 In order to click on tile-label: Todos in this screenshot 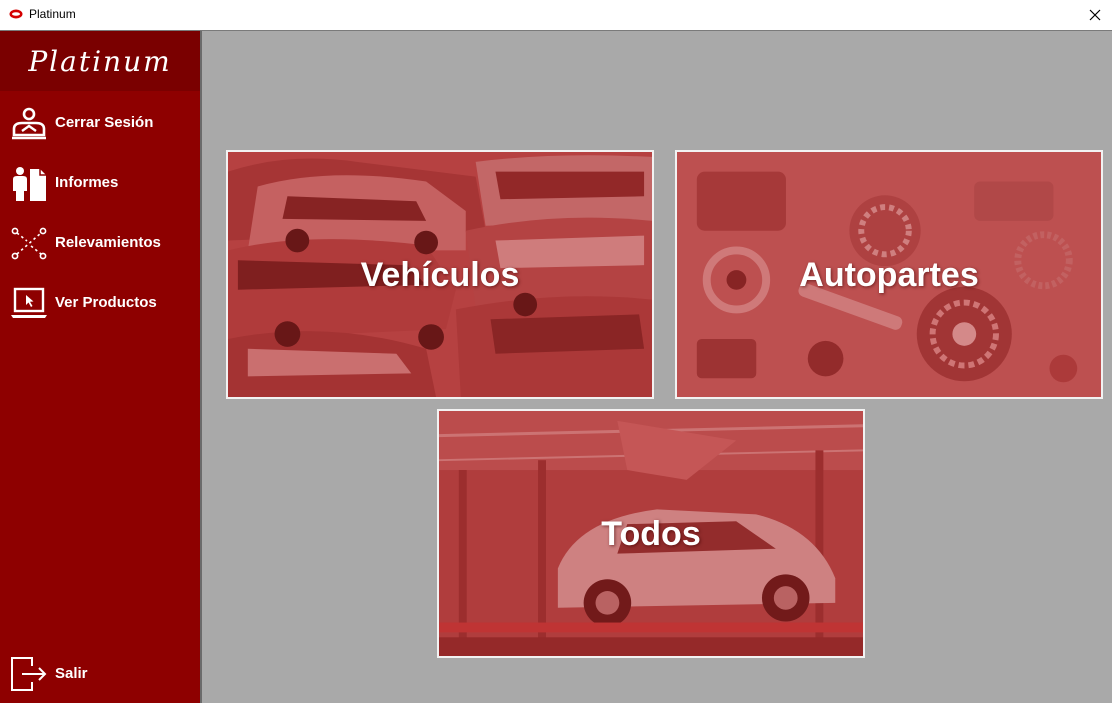, I will do `click(651, 534)`.